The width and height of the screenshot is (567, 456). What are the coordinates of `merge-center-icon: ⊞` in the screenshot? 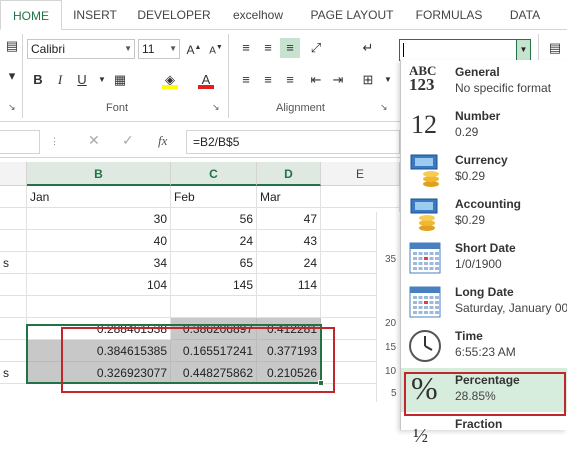 It's located at (368, 80).